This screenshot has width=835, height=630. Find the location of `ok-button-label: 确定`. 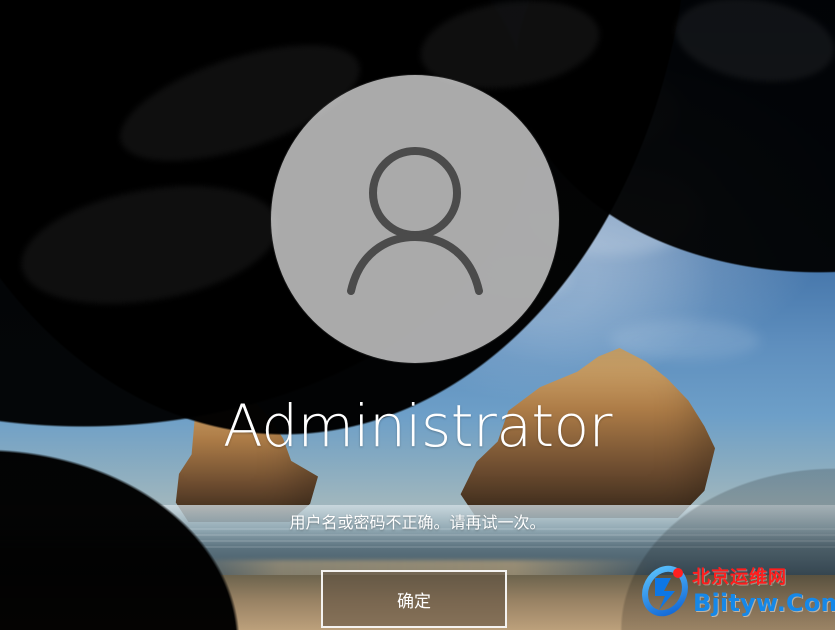

ok-button-label: 确定 is located at coordinates (414, 601).